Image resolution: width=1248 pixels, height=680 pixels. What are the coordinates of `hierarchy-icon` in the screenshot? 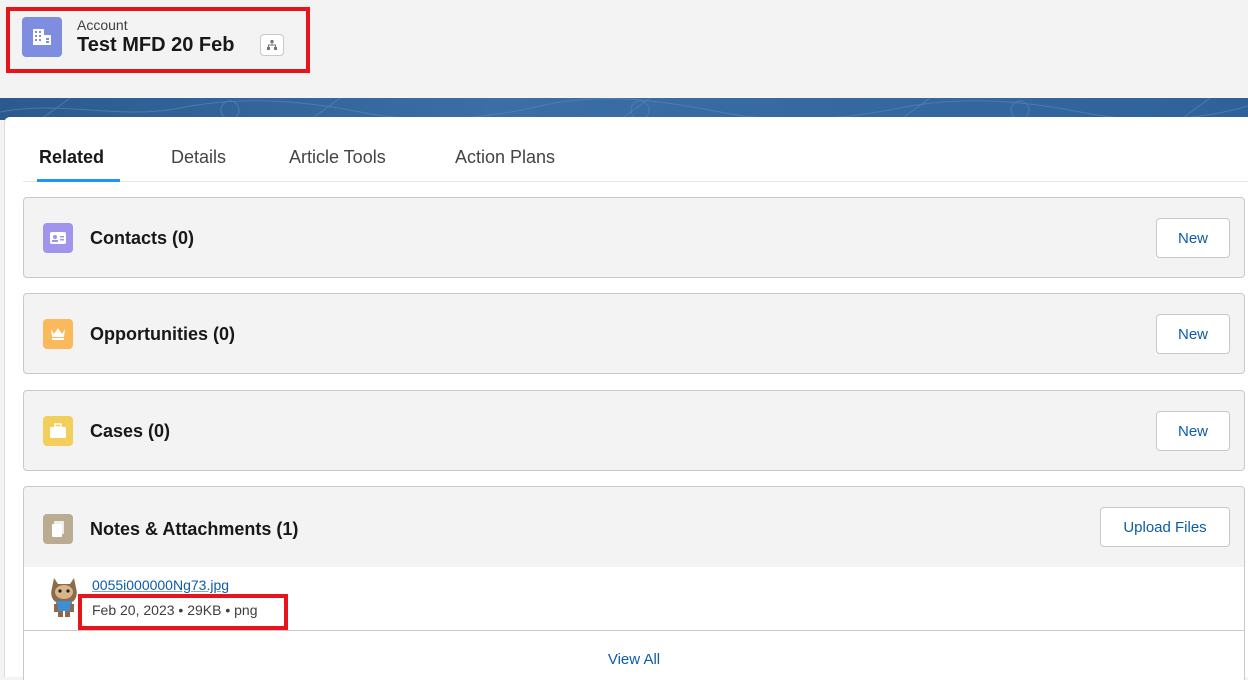 It's located at (272, 45).